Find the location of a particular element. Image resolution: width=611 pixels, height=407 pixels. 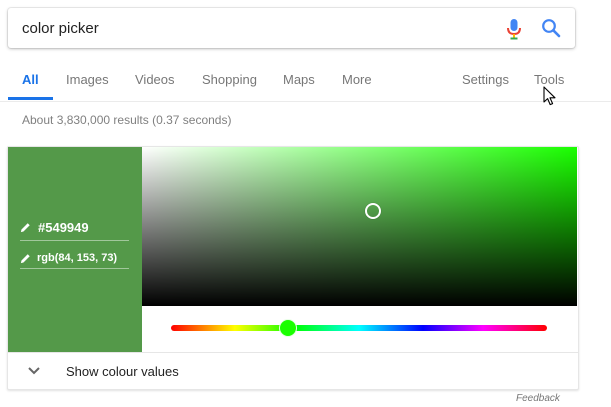

hex-value-field: #549949 is located at coordinates (74, 229).